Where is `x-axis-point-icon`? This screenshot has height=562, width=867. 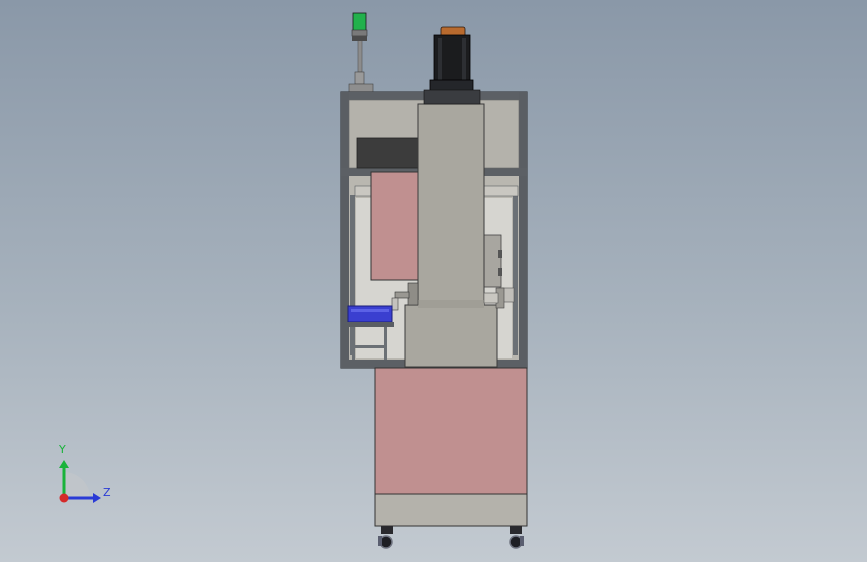 x-axis-point-icon is located at coordinates (64, 498).